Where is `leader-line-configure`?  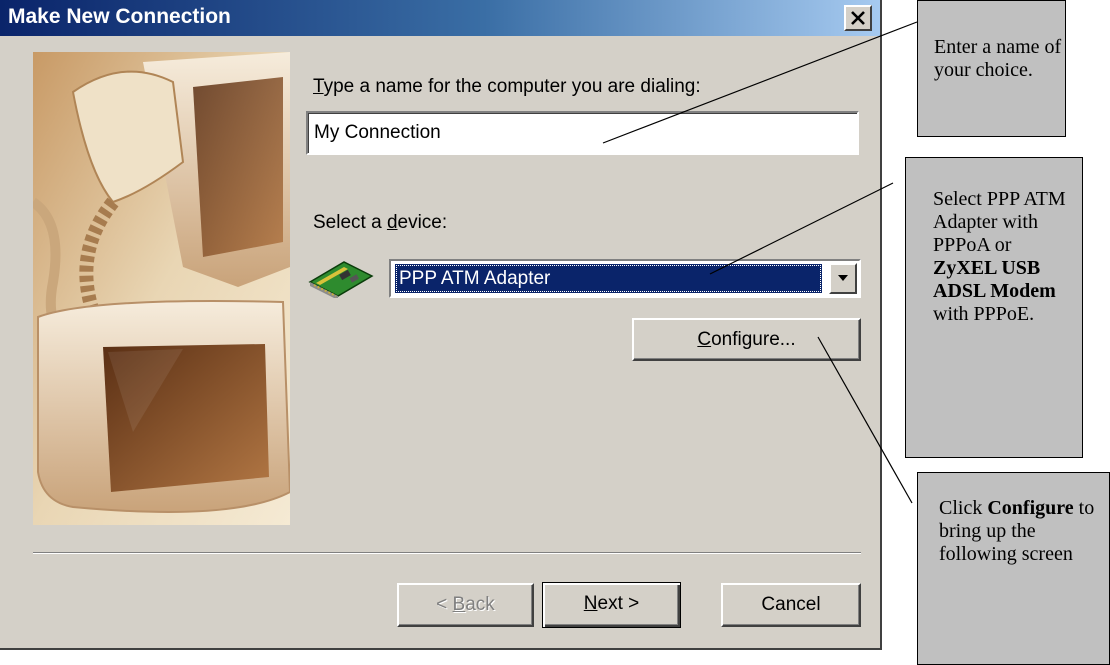
leader-line-configure is located at coordinates (865, 420).